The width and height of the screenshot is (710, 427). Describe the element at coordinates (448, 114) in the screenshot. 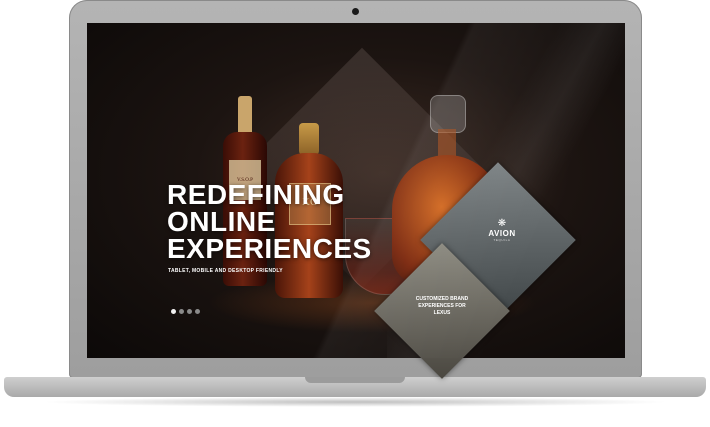

I see `decanter-stopper` at that location.